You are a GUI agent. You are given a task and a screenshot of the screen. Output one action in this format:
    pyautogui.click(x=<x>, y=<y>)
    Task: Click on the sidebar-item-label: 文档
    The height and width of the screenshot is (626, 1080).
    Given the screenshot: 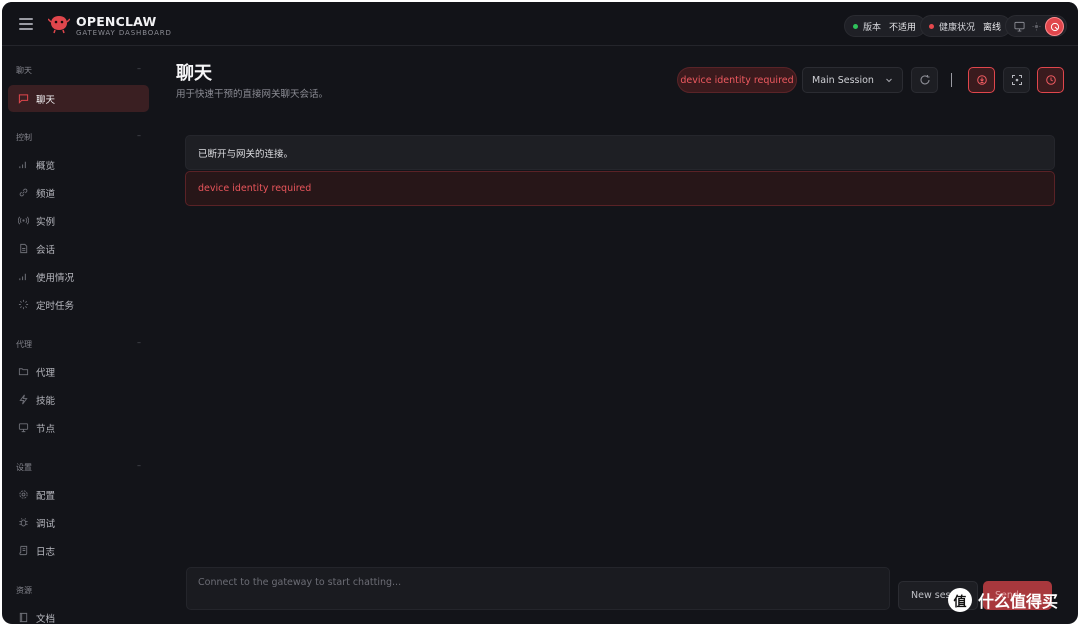 What is the action you would take?
    pyautogui.click(x=46, y=619)
    